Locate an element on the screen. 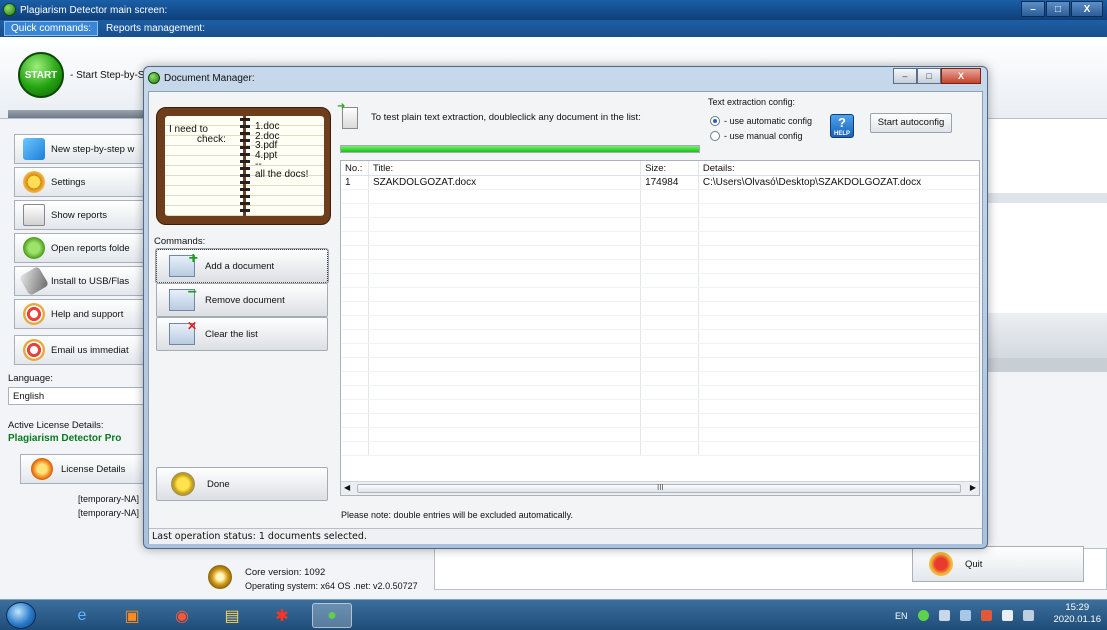 This screenshot has height=630, width=1107. config-title: Text extraction config: is located at coordinates (752, 102).